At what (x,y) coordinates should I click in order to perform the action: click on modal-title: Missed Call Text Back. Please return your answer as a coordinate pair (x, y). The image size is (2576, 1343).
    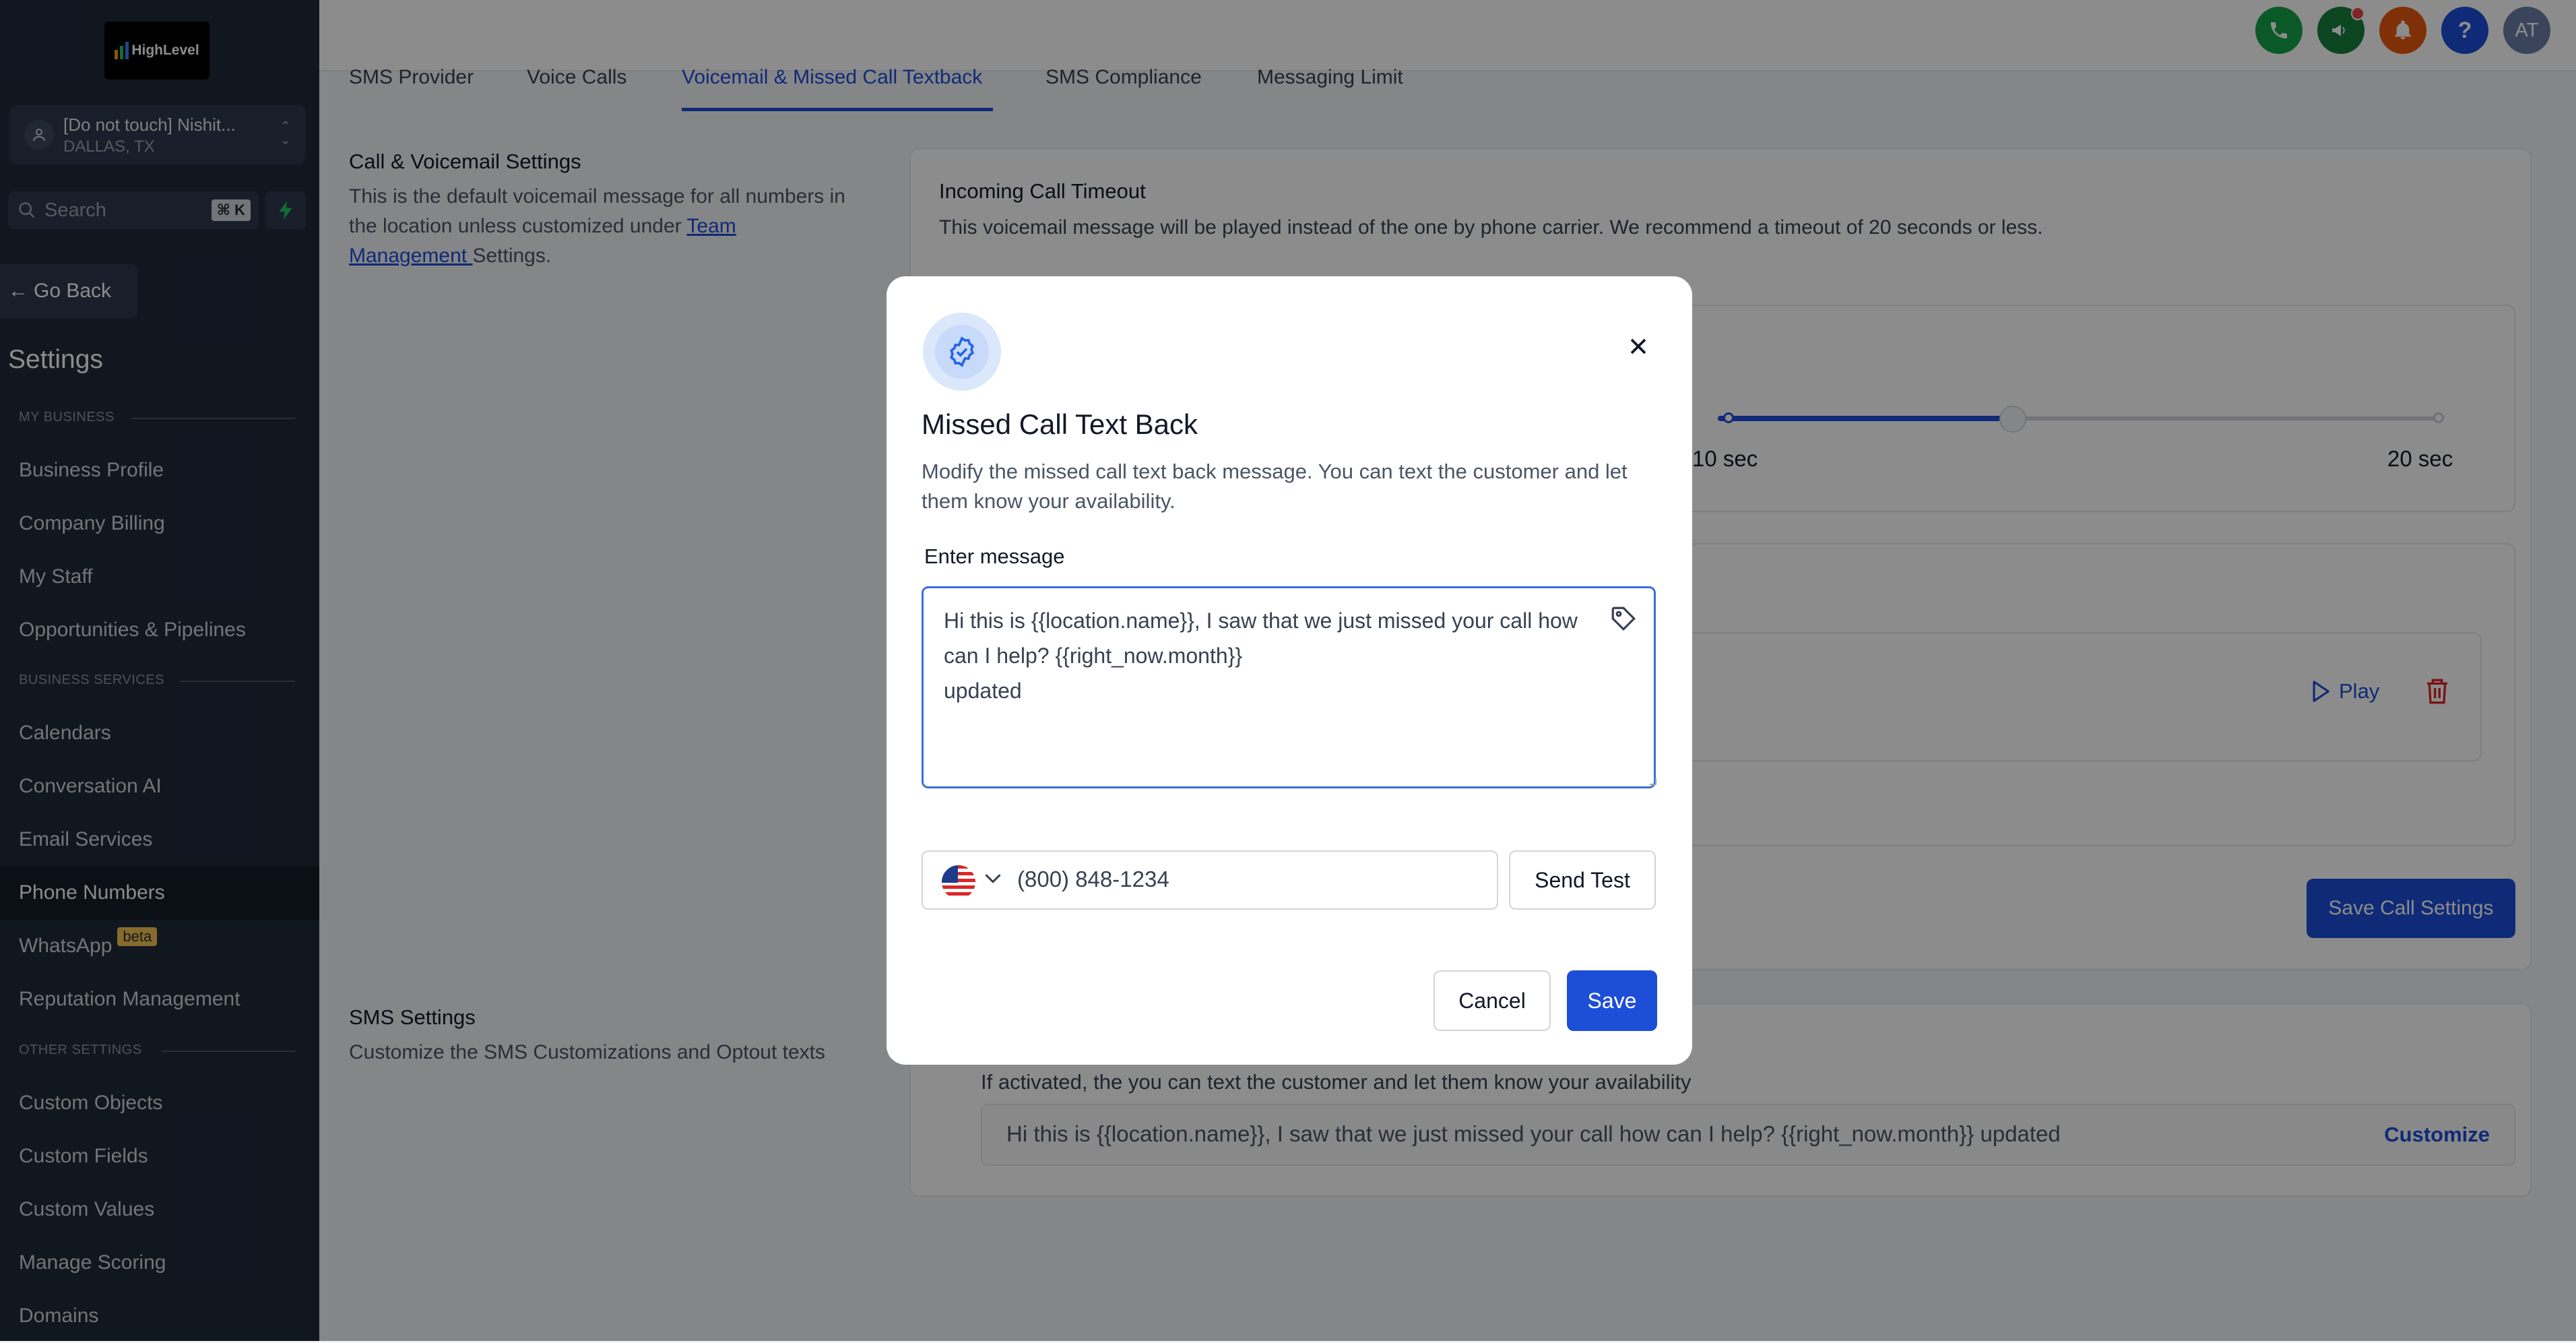
    Looking at the image, I should click on (1060, 424).